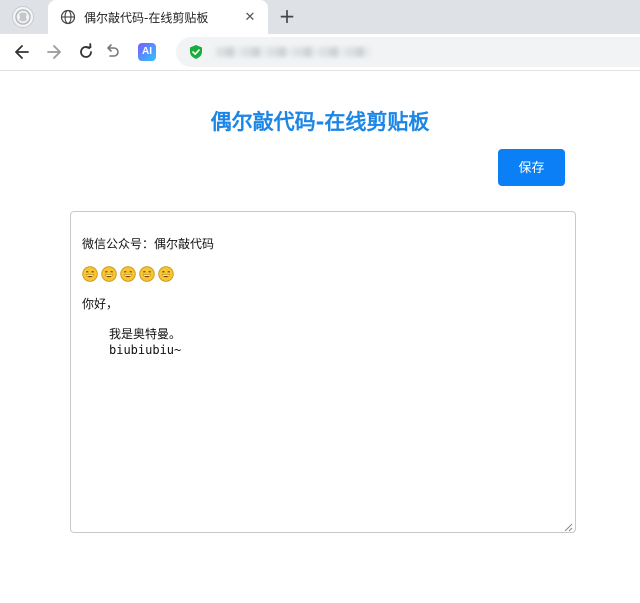 The height and width of the screenshot is (603, 640). What do you see at coordinates (112, 52) in the screenshot?
I see `undo-icon` at bounding box center [112, 52].